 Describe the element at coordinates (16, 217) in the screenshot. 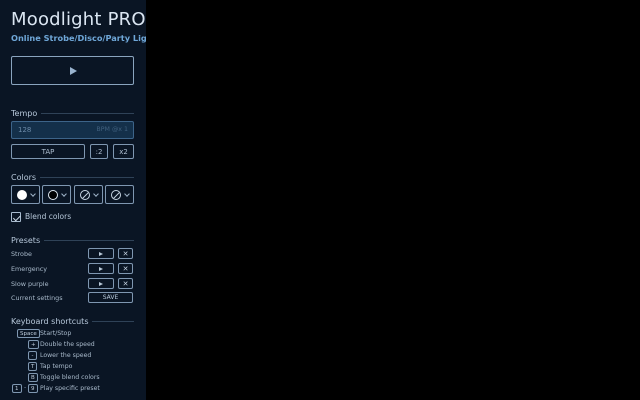

I see `blend-colors-checkbox` at that location.